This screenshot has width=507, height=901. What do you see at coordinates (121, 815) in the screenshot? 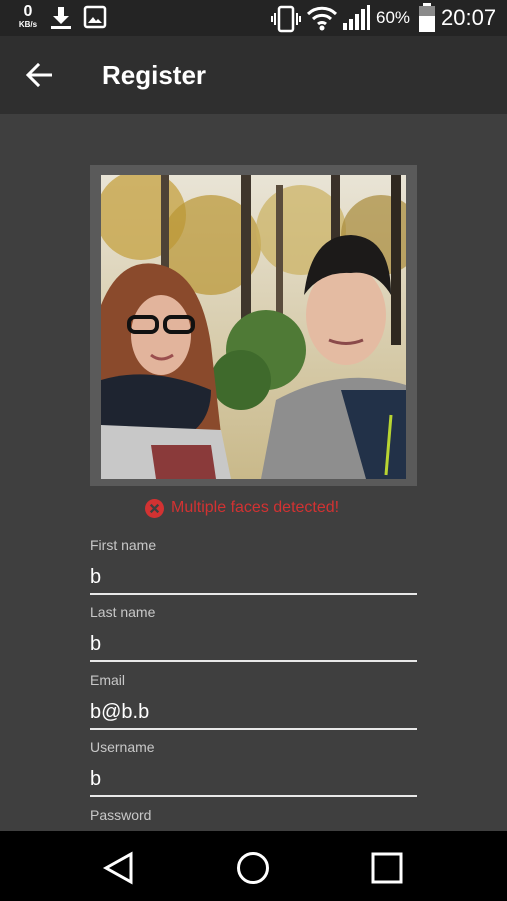
I see `password-label: Password` at bounding box center [121, 815].